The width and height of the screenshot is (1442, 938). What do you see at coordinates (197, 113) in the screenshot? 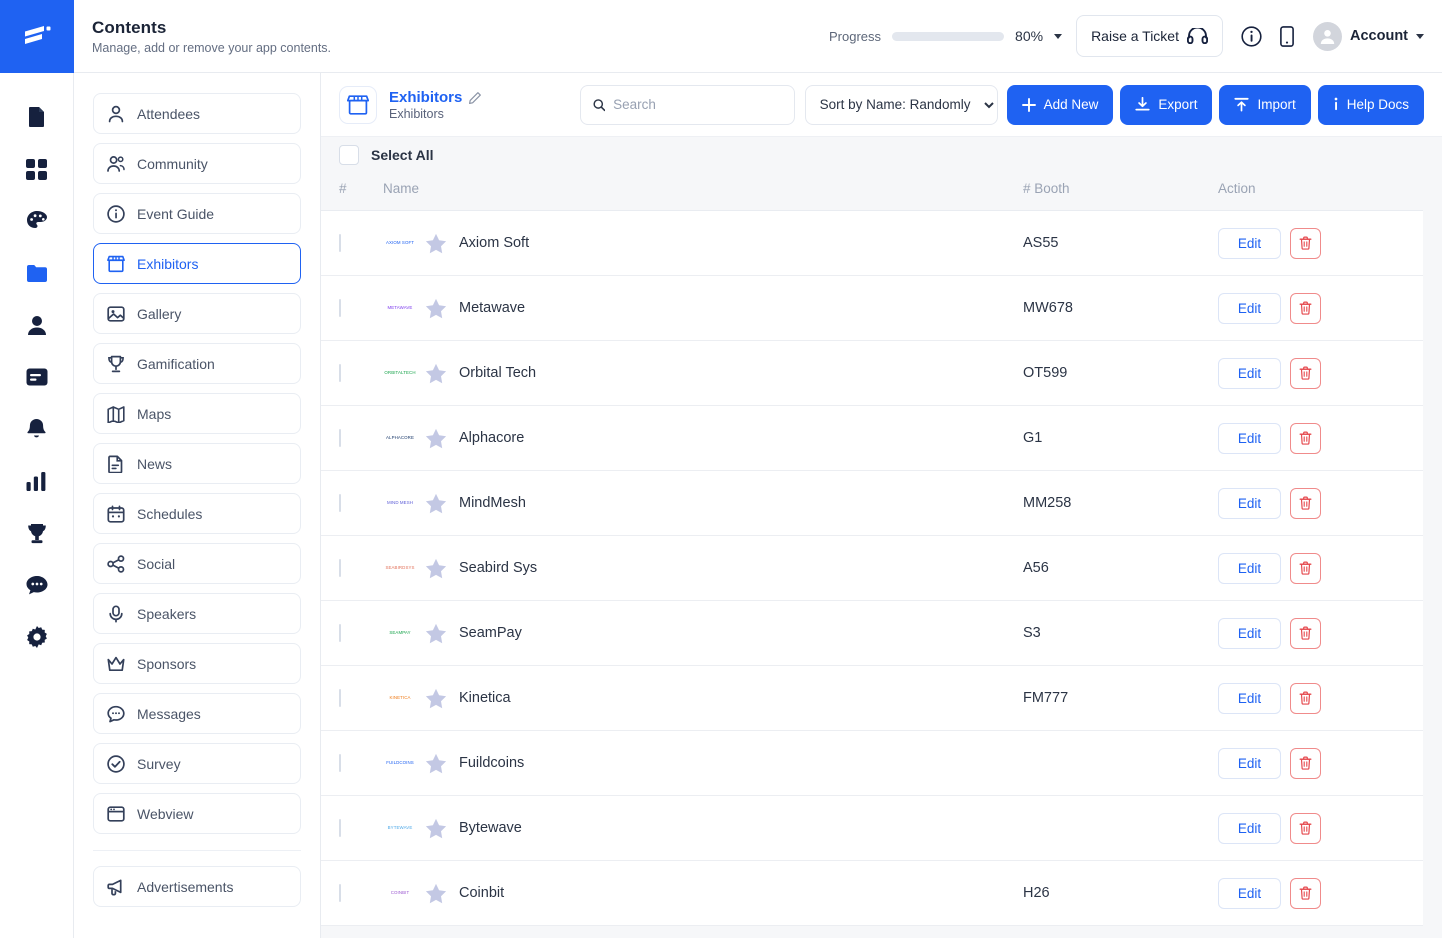
I see `menu-item-attendees: Attendees` at bounding box center [197, 113].